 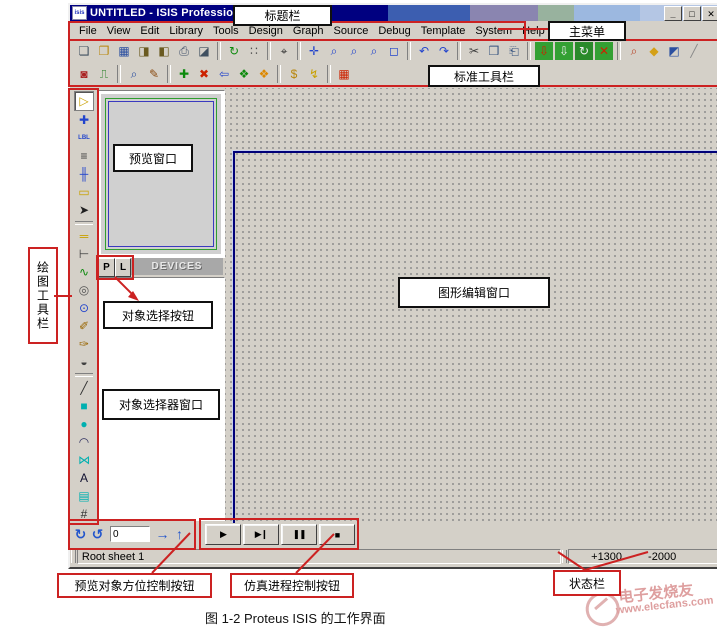 What do you see at coordinates (224, 74) in the screenshot?
I see `goto-parent-icon: ⇦` at bounding box center [224, 74].